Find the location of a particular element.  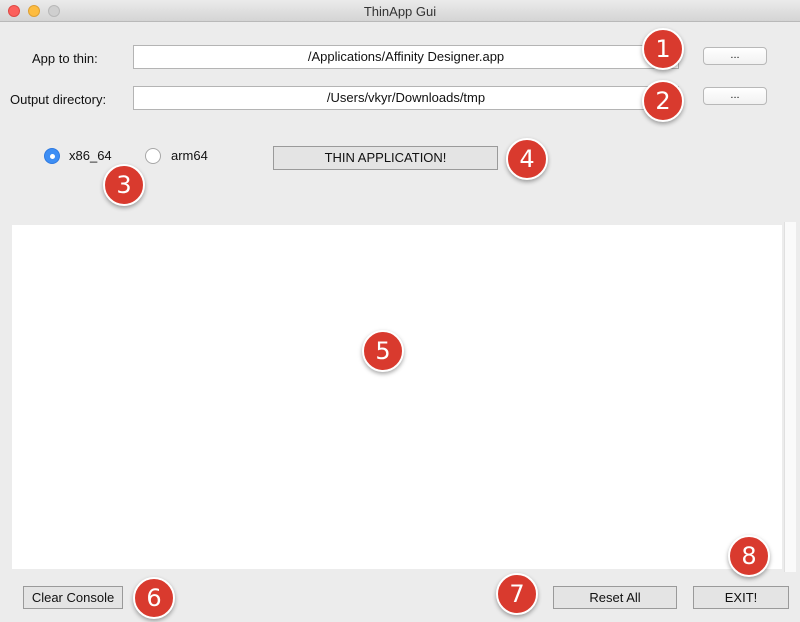

callout-badge-4: 4 is located at coordinates (527, 159).